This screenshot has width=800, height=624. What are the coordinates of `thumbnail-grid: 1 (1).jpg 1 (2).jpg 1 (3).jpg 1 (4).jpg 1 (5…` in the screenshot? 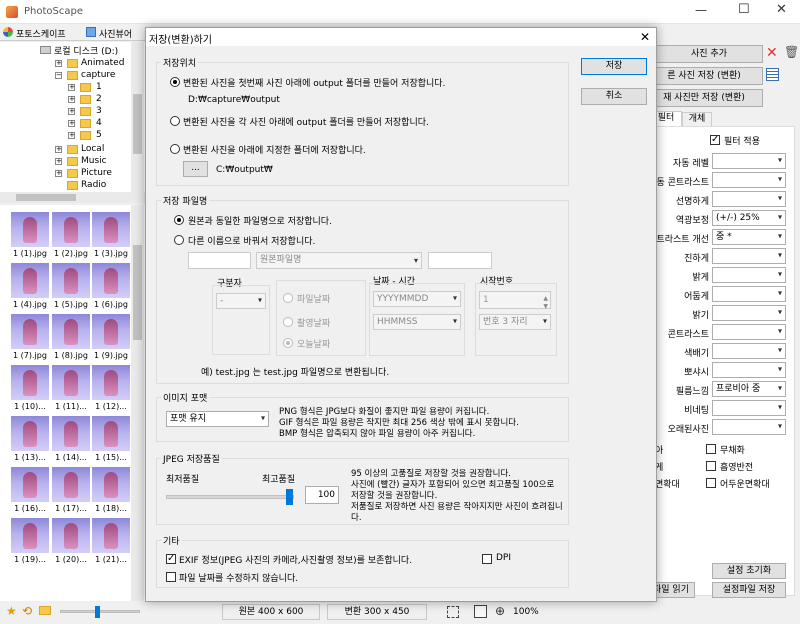 It's located at (72, 403).